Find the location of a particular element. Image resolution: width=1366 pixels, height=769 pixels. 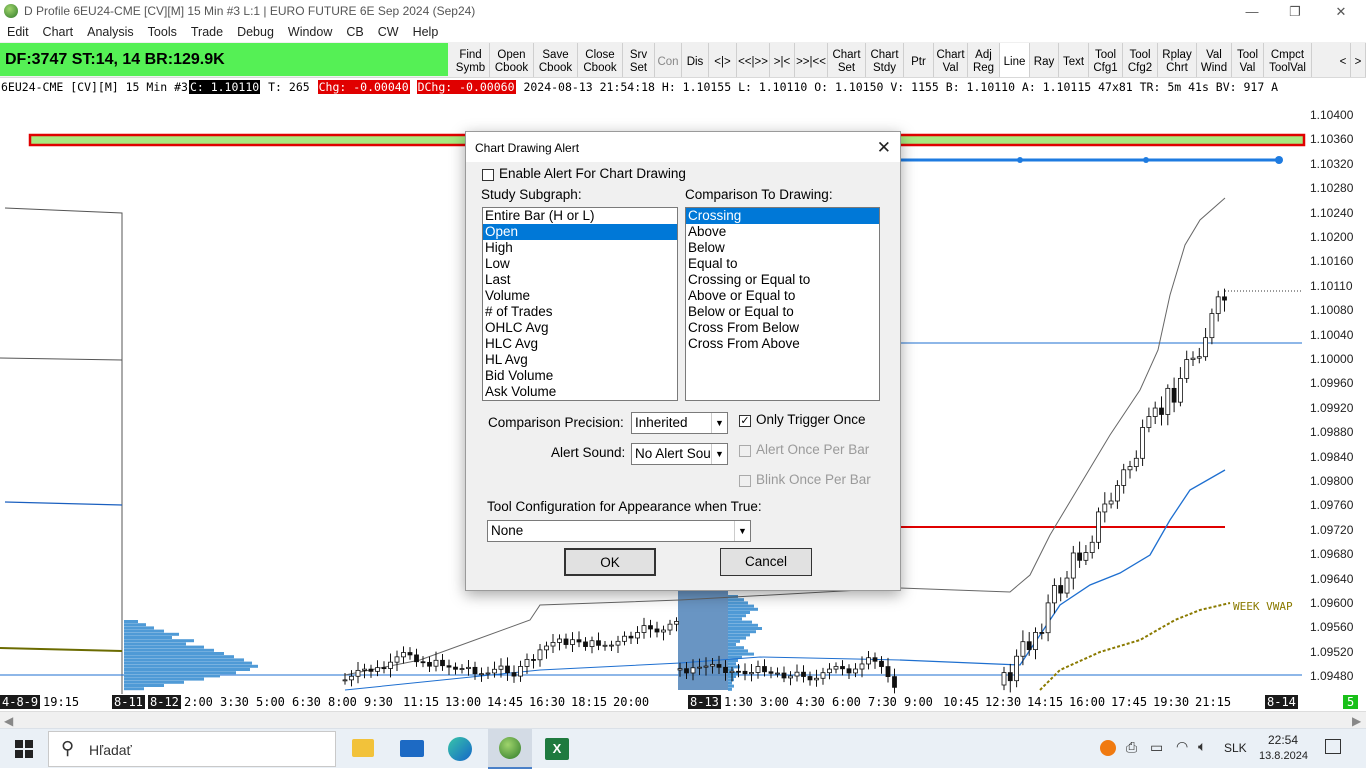

find-symbol-button: Find Symb is located at coordinates (471, 60).